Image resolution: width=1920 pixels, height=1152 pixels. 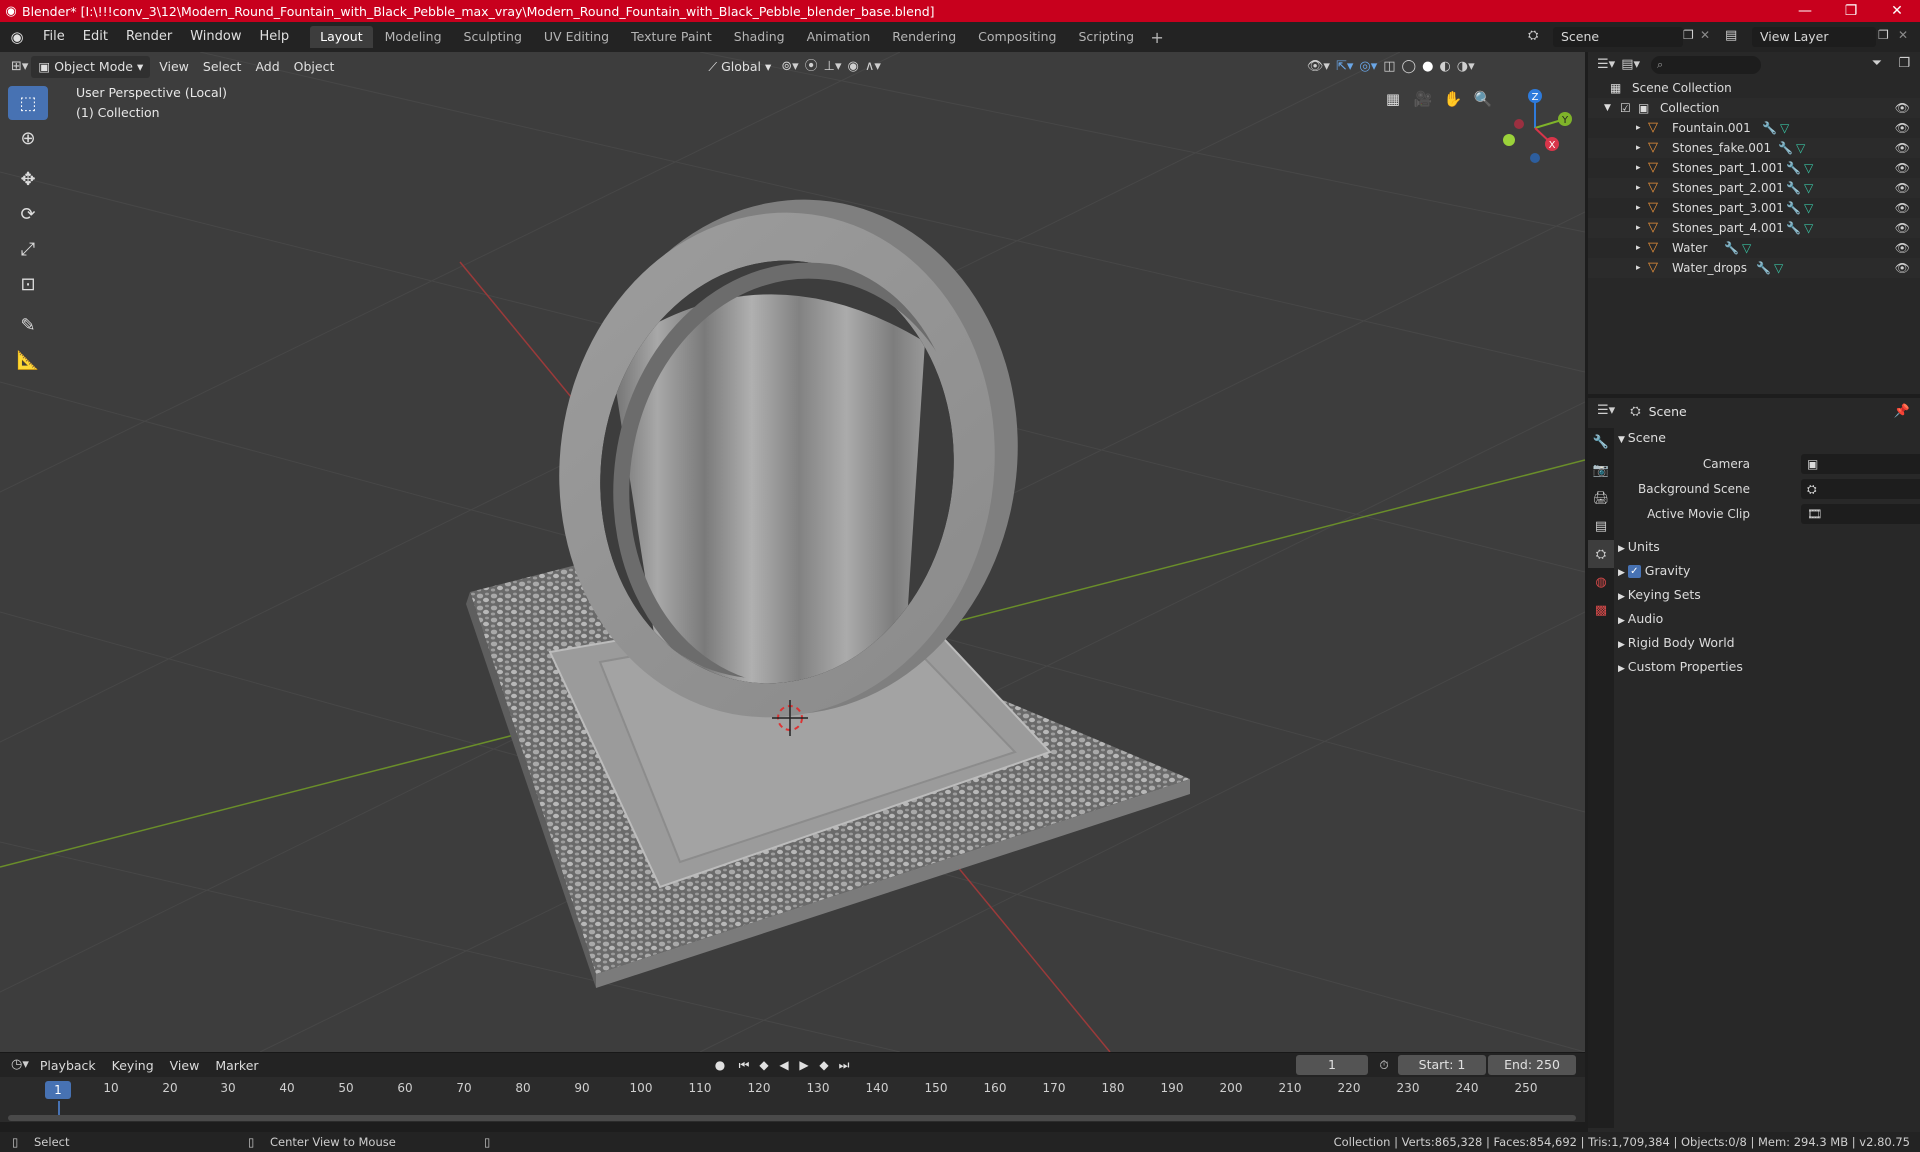 I want to click on tab-rendering: Rendering, so click(x=924, y=37).